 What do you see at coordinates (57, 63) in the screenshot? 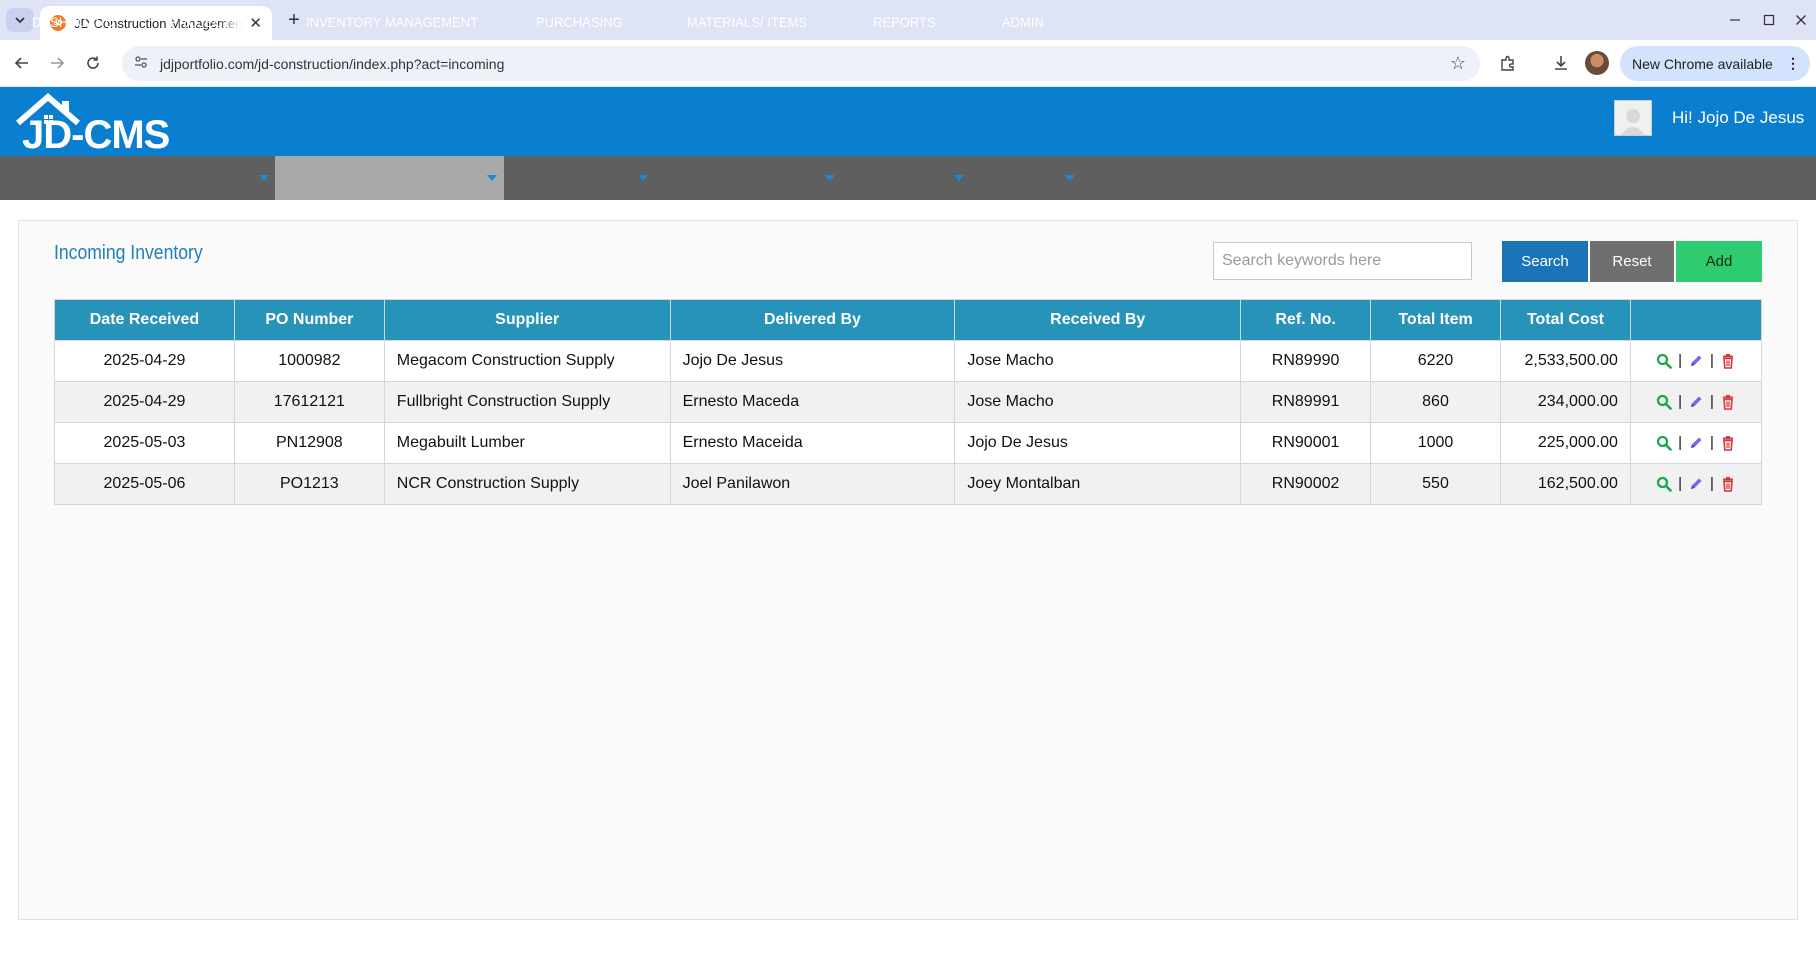
I see `forward-icon` at bounding box center [57, 63].